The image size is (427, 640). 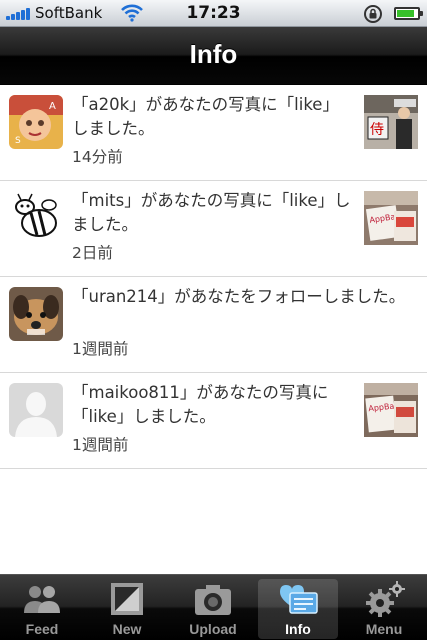 I want to click on tab-new: New, so click(x=127, y=609).